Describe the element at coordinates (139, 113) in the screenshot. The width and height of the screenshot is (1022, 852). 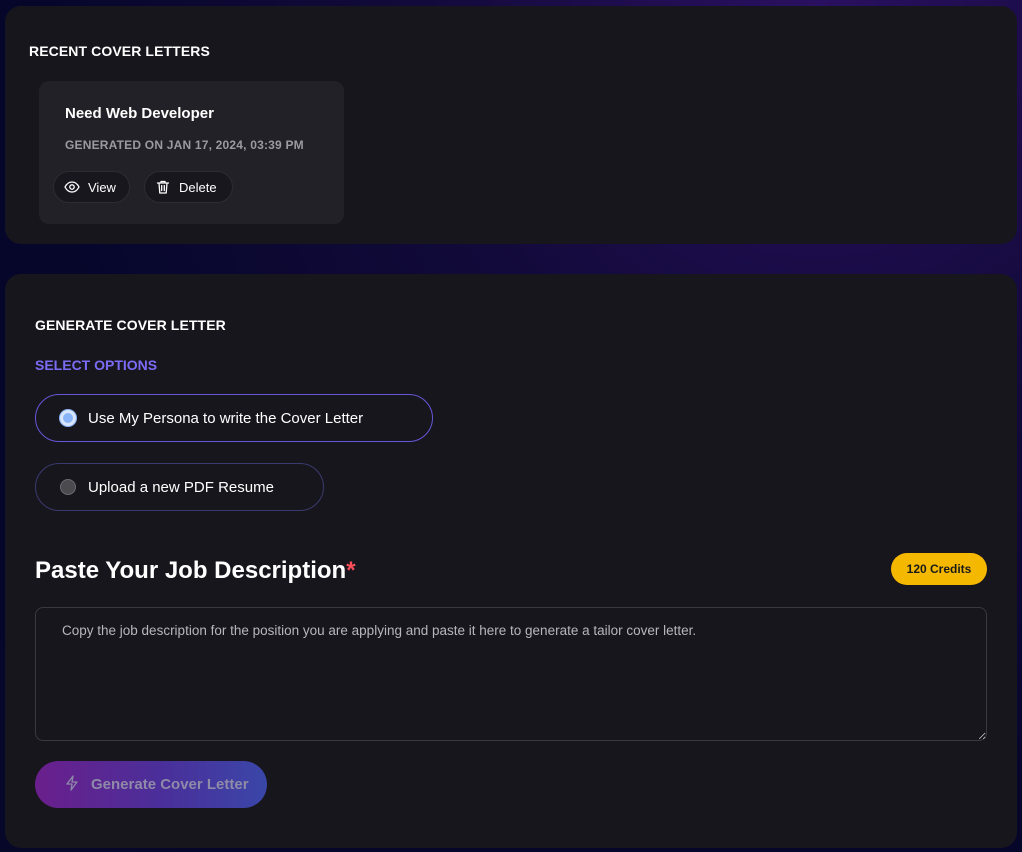
I see `card-title: Need Web Developer` at that location.